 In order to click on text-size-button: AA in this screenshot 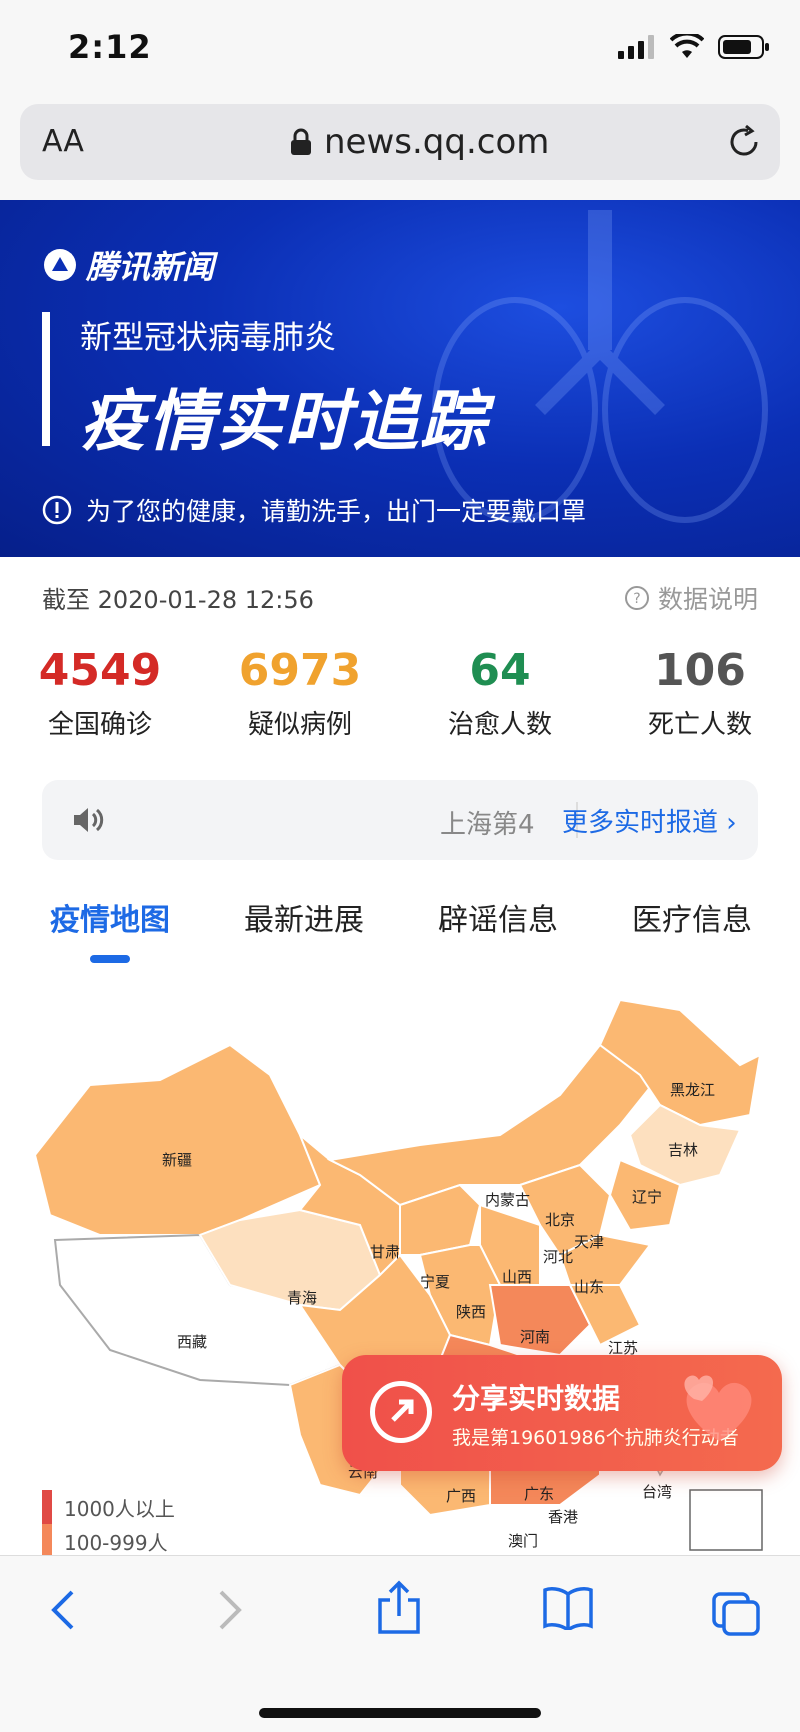, I will do `click(63, 141)`.